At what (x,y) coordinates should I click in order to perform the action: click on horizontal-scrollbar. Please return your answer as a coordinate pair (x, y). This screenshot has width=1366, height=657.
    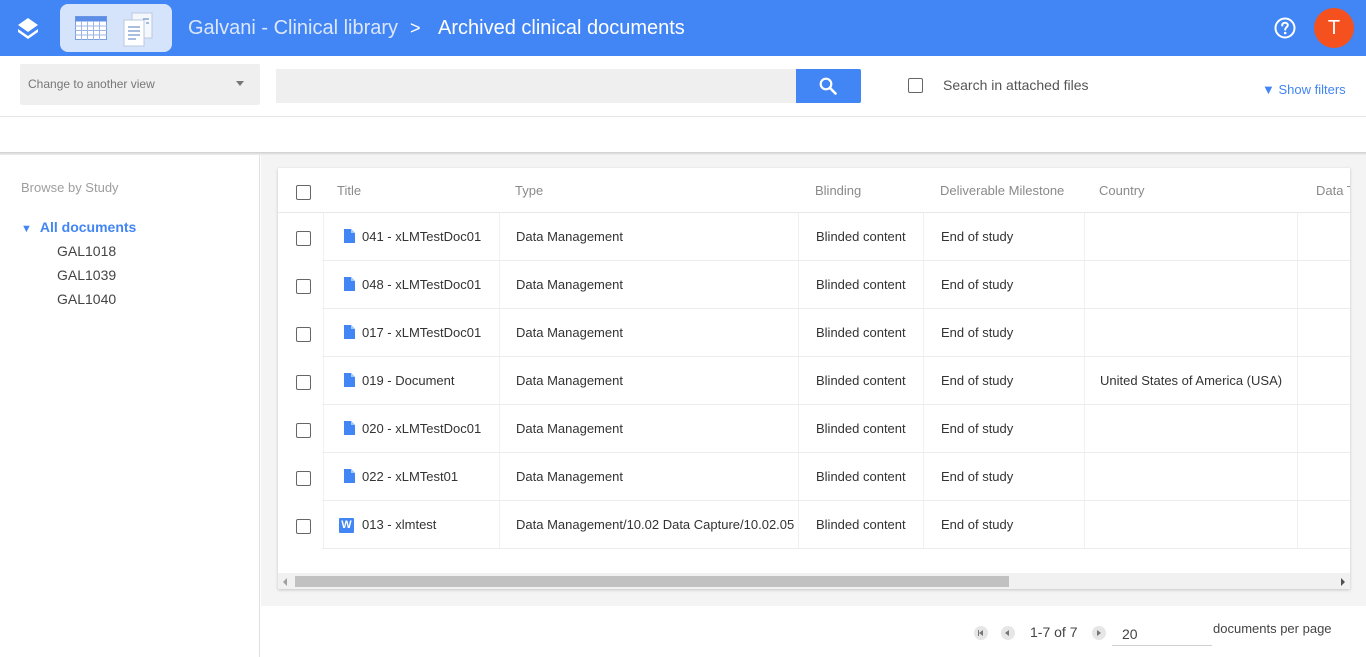
    Looking at the image, I should click on (814, 581).